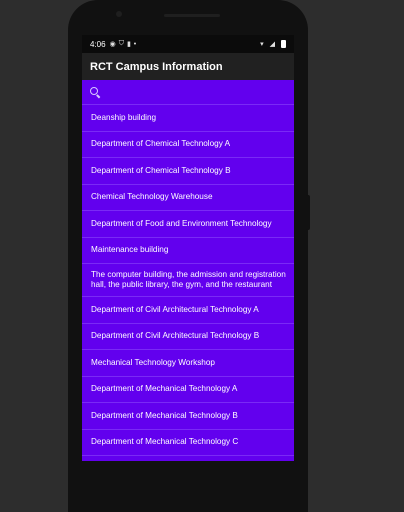 The image size is (404, 512). What do you see at coordinates (95, 92) in the screenshot?
I see `search-icon` at bounding box center [95, 92].